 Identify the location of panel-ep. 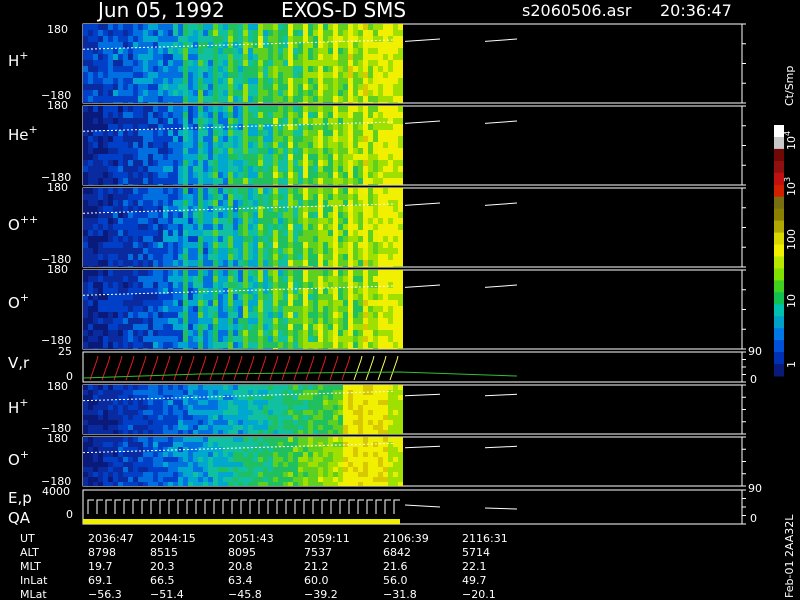
(414, 507).